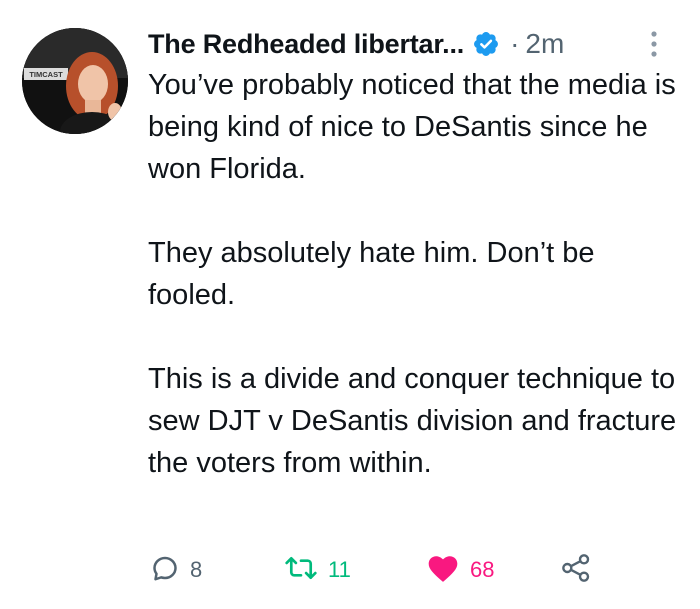 The width and height of the screenshot is (700, 609). Describe the element at coordinates (301, 570) in the screenshot. I see `retweet-icon` at that location.